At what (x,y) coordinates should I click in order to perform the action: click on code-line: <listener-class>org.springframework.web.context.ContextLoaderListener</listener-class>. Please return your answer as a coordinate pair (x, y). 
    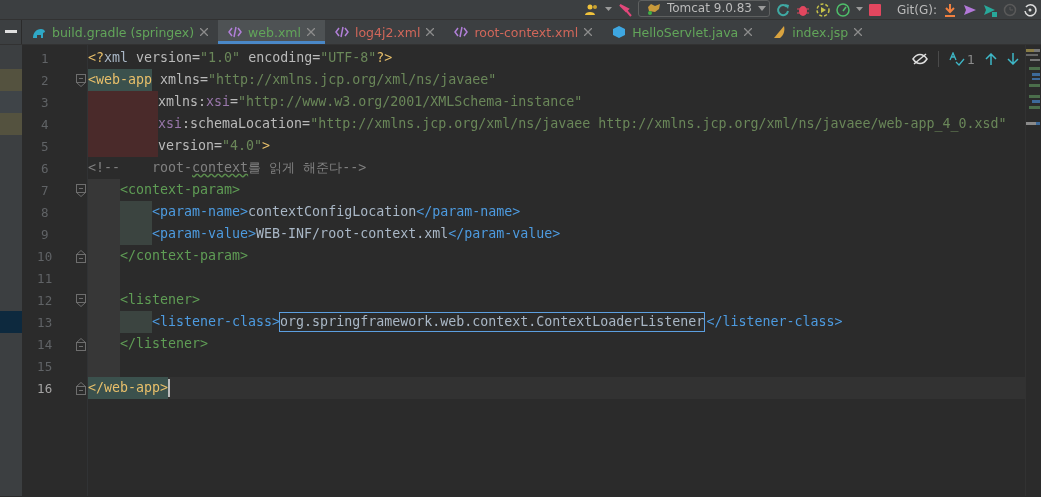
    Looking at the image, I should click on (497, 322).